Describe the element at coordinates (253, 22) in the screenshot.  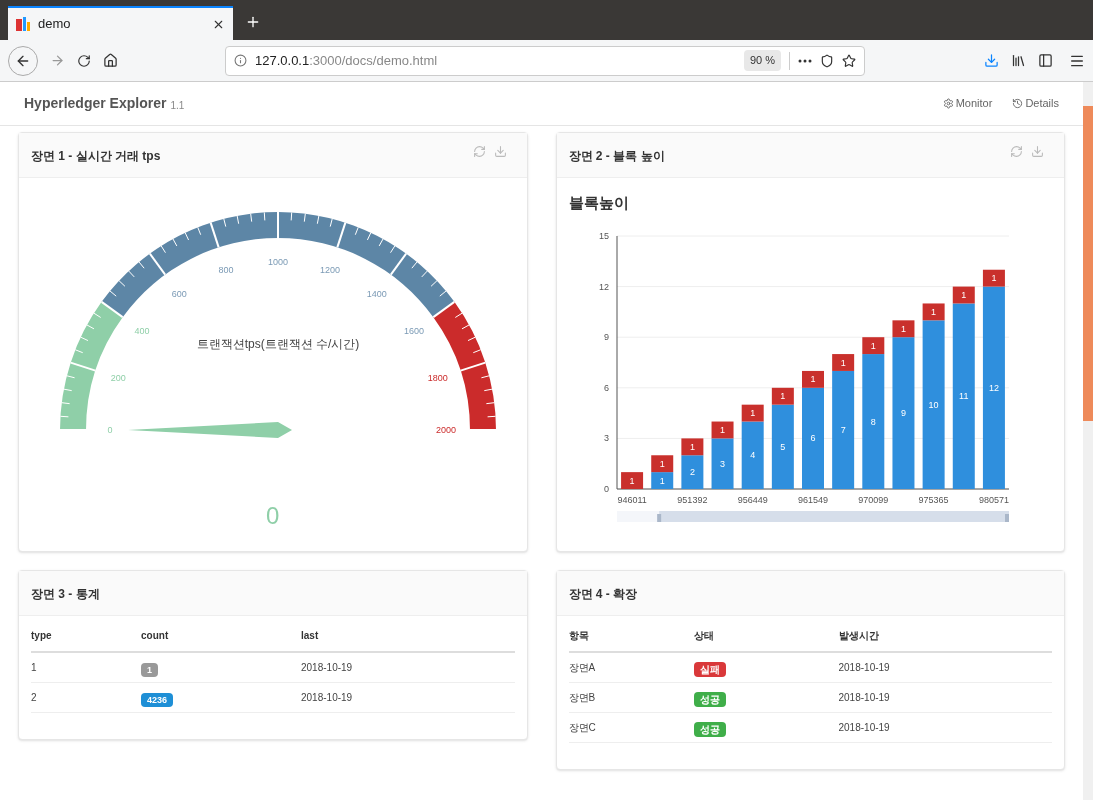
I see `new-tab-icon` at that location.